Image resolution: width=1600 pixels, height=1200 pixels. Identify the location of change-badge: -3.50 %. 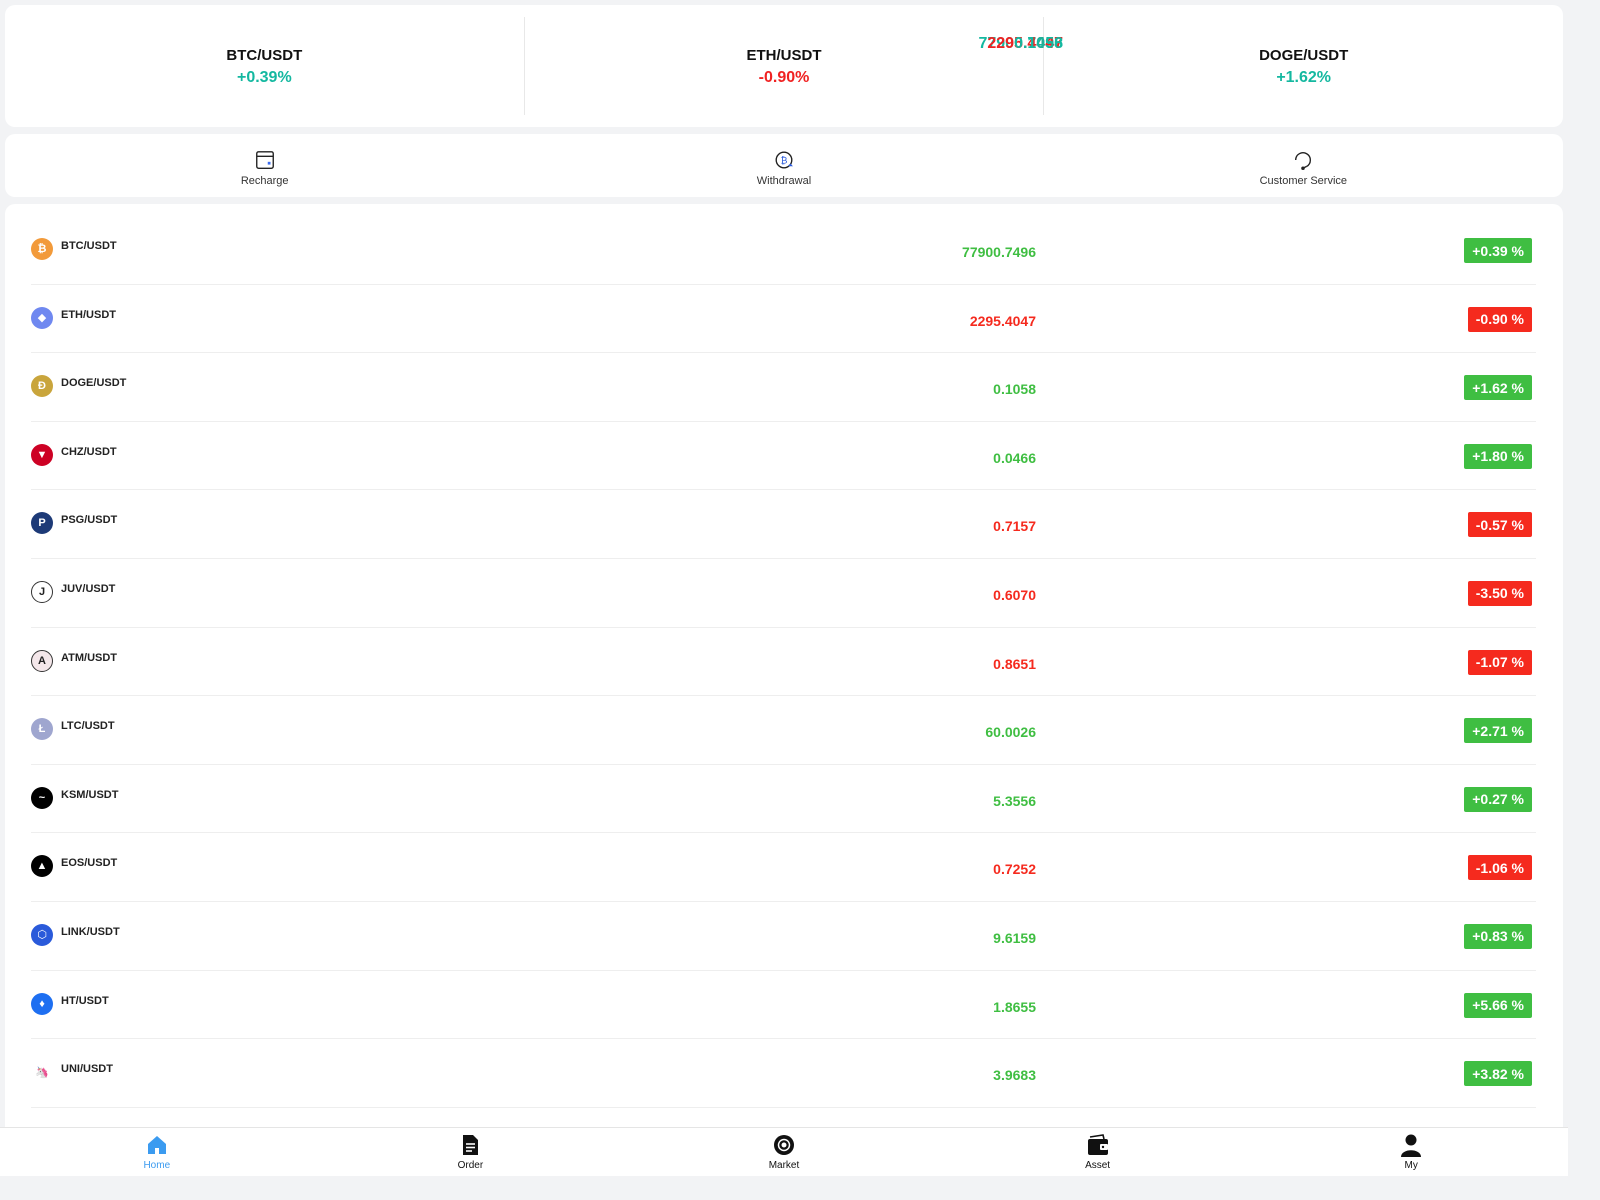
(1499, 593).